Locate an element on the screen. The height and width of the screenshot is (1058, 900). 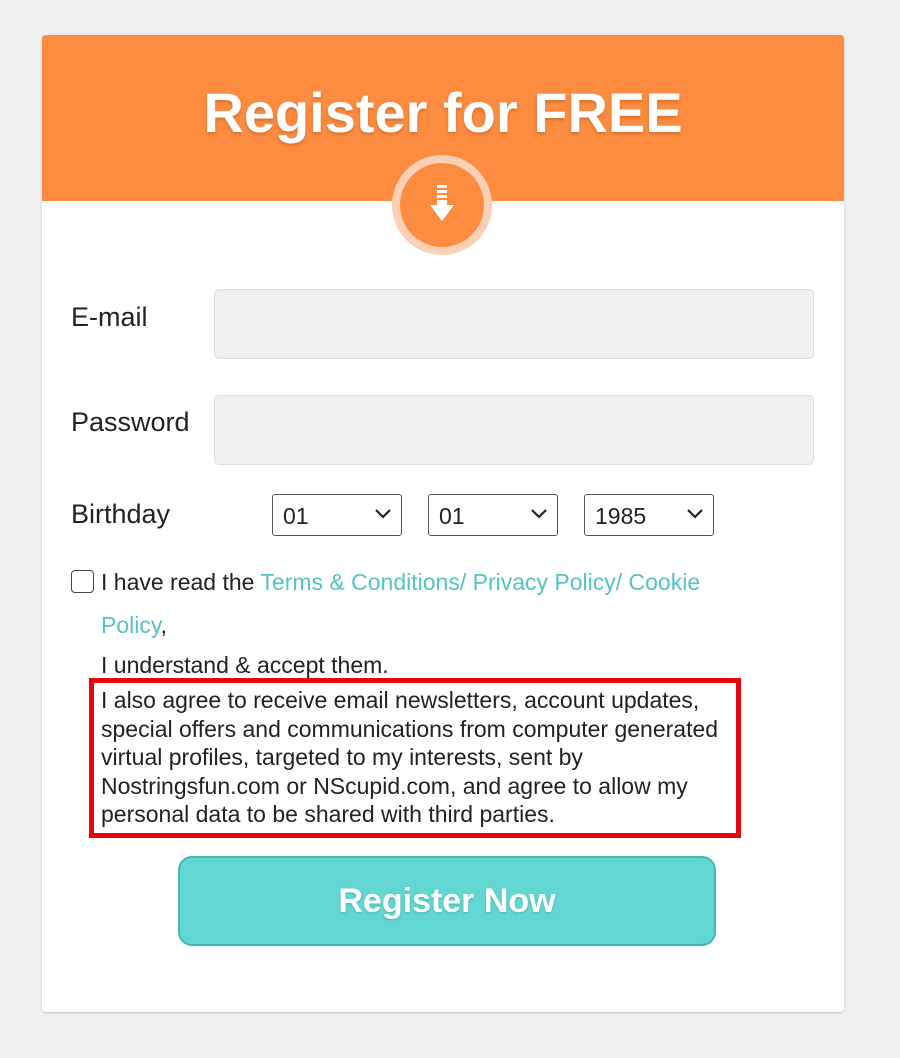
register-now-button: Register Now is located at coordinates (447, 901).